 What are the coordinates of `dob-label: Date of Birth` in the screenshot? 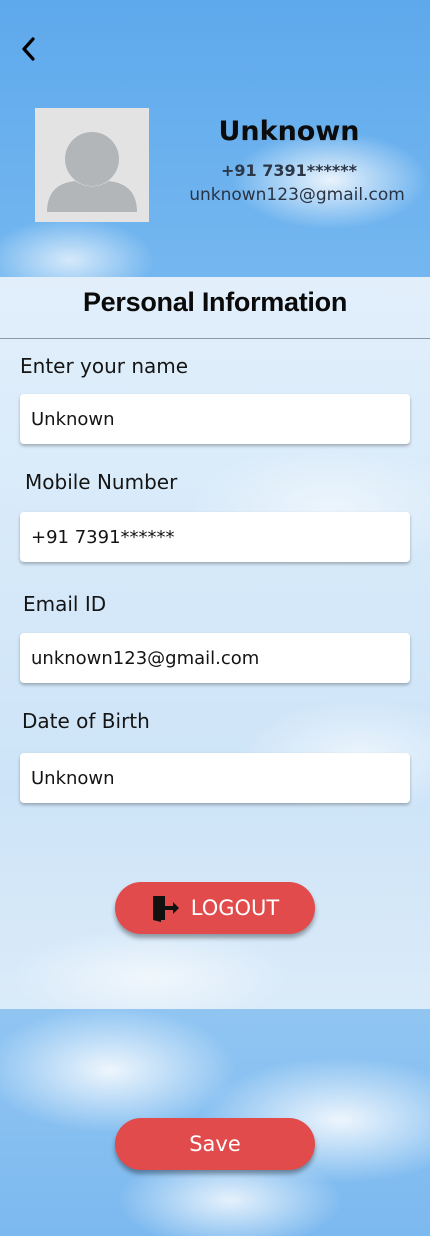 It's located at (86, 721).